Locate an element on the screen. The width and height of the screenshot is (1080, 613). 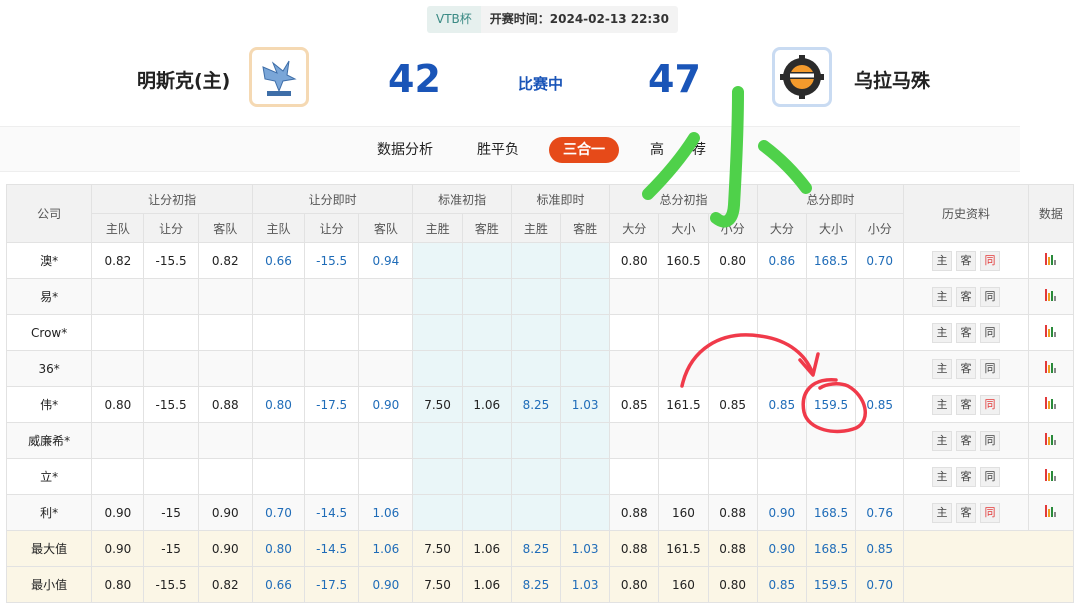
odds-cell: 1.06 is located at coordinates (486, 404).